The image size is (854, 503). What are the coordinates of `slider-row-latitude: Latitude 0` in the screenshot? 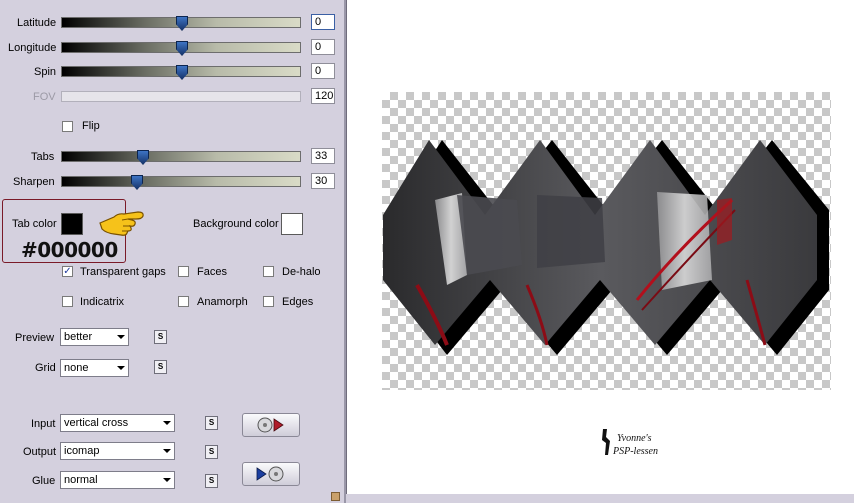 It's located at (173, 23).